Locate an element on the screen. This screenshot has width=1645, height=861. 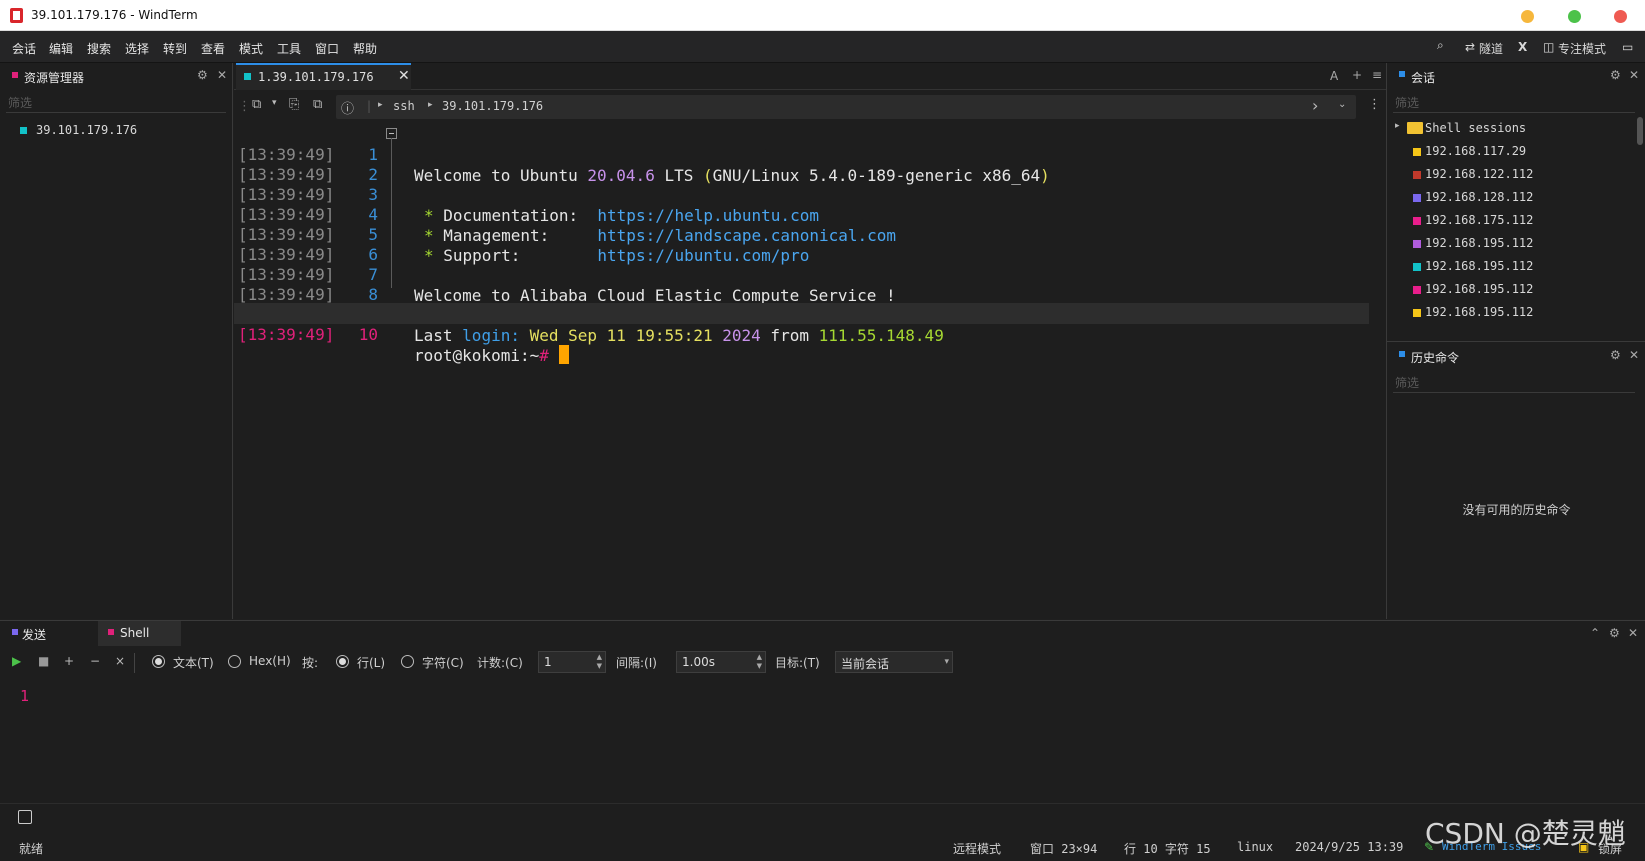
terminal-line: [13:39:49] 8 is located at coordinates (801, 283).